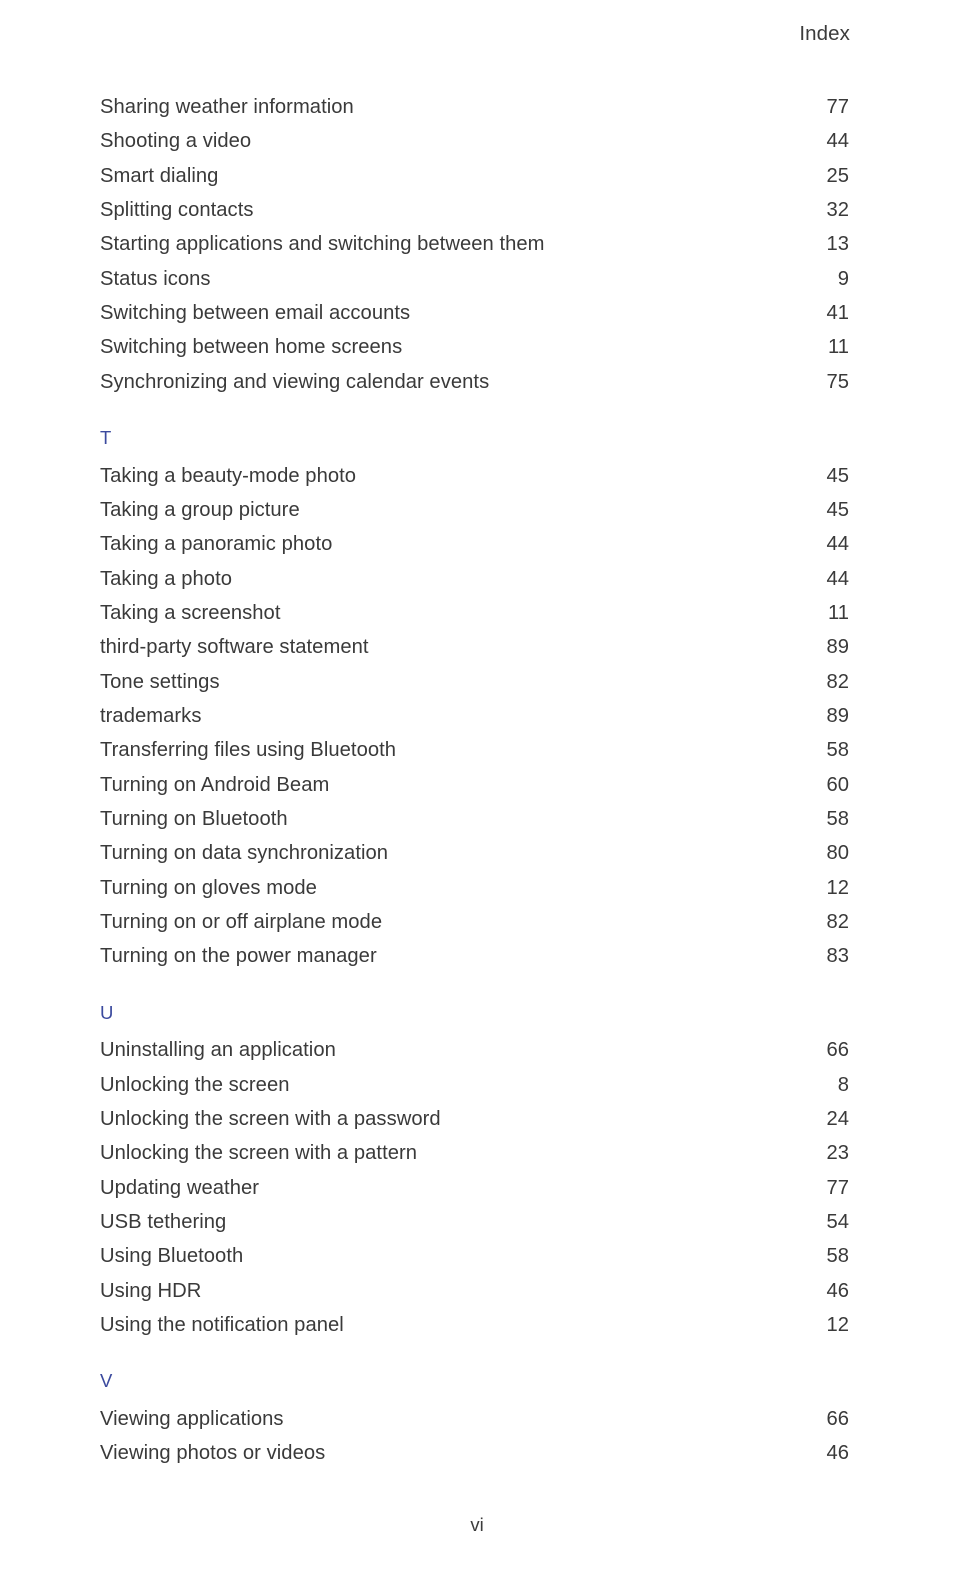 This screenshot has width=954, height=1577. What do you see at coordinates (106, 438) in the screenshot?
I see `index-section-letter: T` at bounding box center [106, 438].